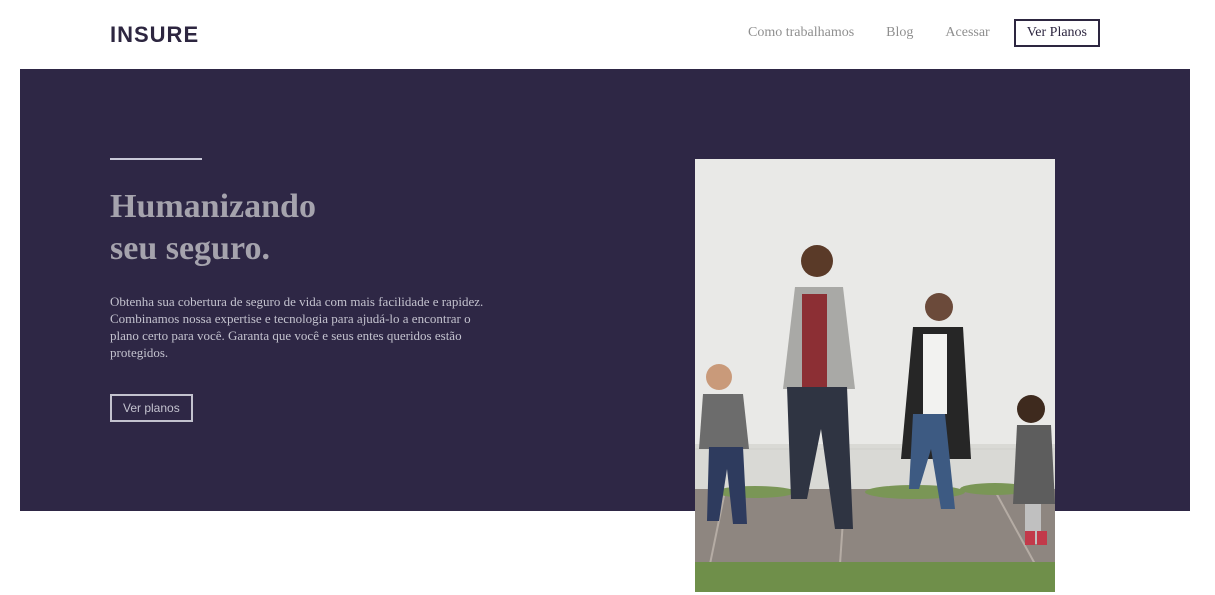 The image size is (1215, 595). I want to click on hero-title: Humanizando seu seguro., so click(213, 228).